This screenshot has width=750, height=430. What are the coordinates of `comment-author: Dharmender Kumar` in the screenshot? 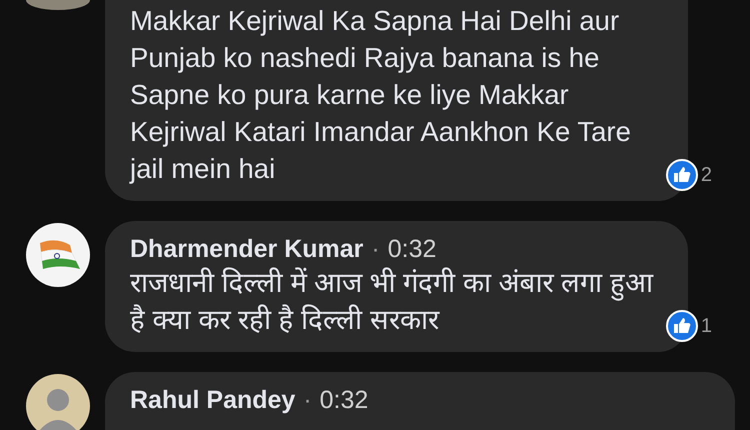 It's located at (247, 249).